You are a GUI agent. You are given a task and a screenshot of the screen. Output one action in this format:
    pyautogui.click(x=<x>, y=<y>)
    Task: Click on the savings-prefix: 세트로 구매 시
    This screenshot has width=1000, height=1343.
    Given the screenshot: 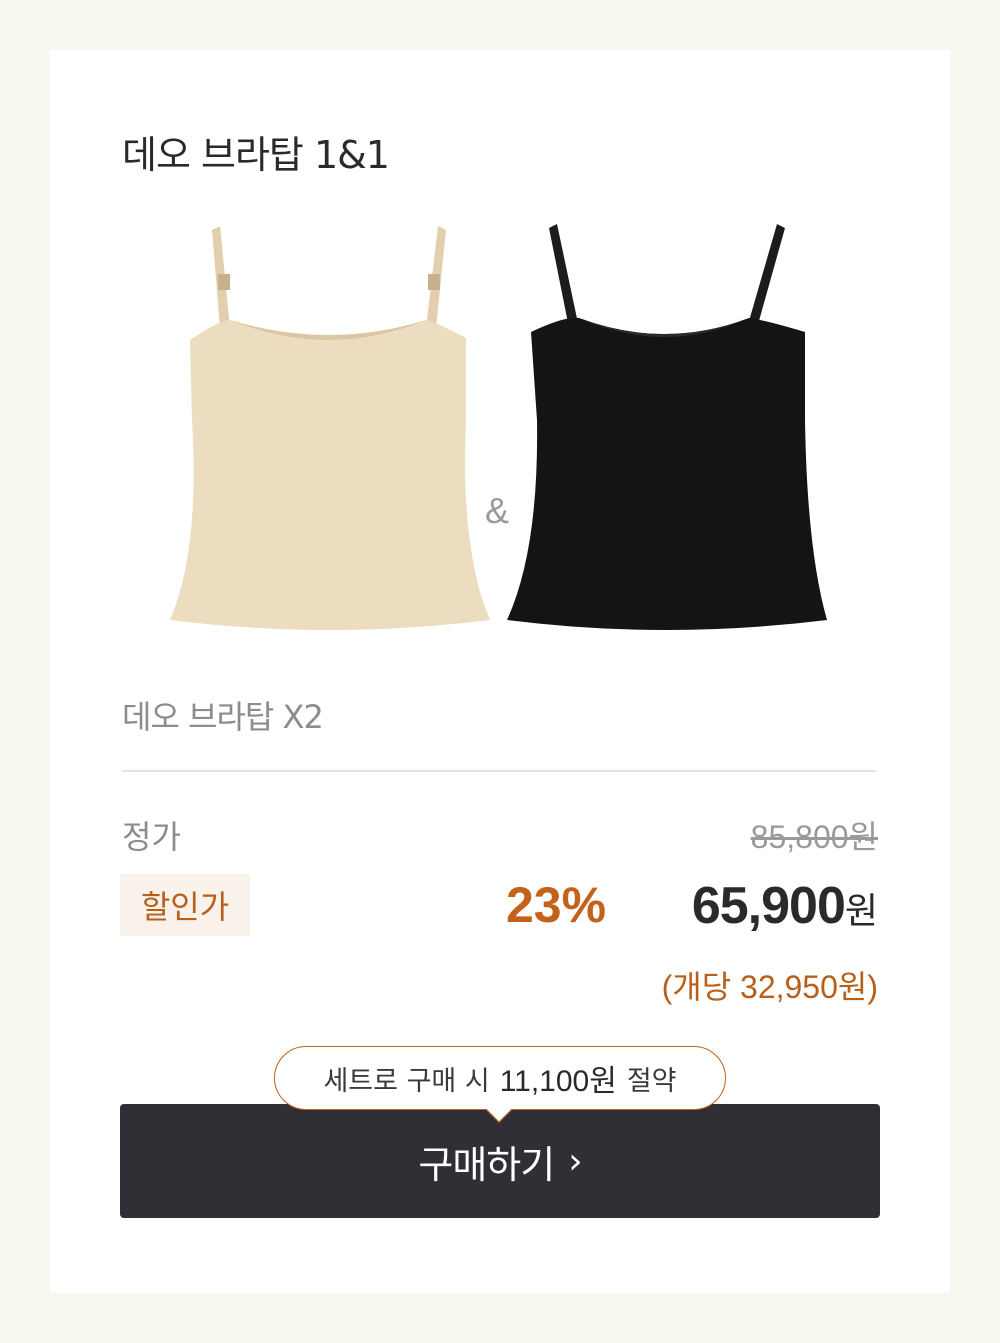 What is the action you would take?
    pyautogui.click(x=406, y=1081)
    